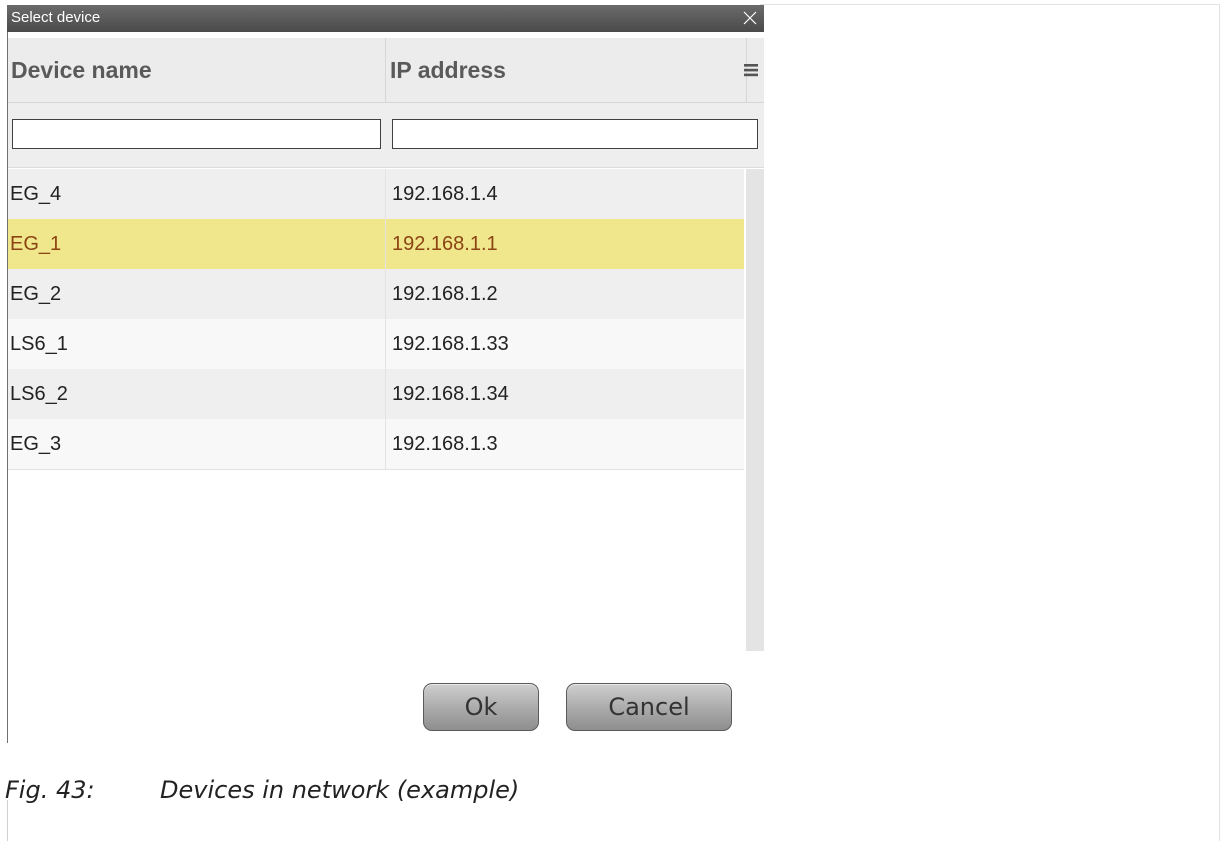 This screenshot has height=841, width=1223. What do you see at coordinates (566, 244) in the screenshot?
I see `ip-address-cell: 192.168.1.1` at bounding box center [566, 244].